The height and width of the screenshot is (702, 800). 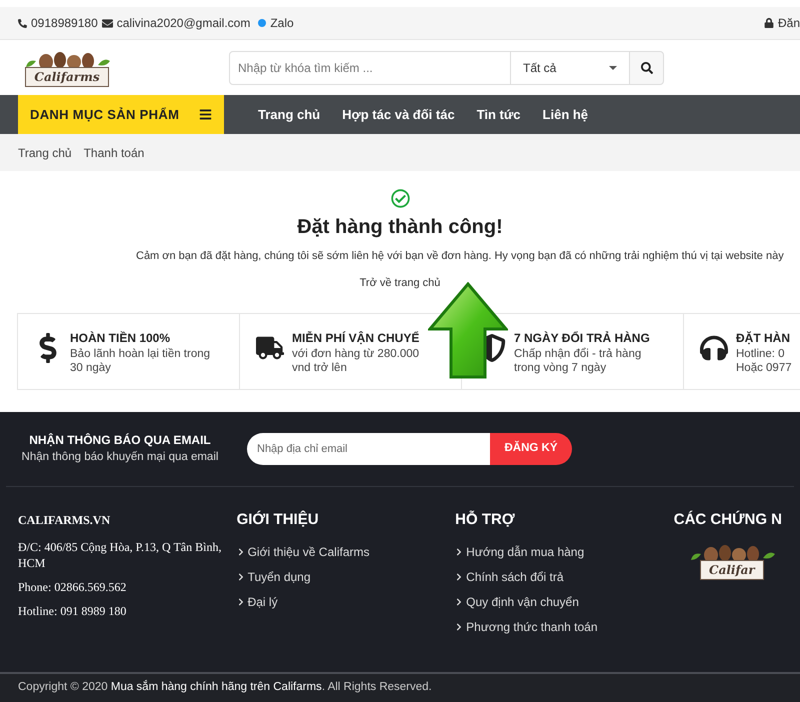 What do you see at coordinates (183, 23) in the screenshot?
I see `email-text: calivina2020@gmail.com` at bounding box center [183, 23].